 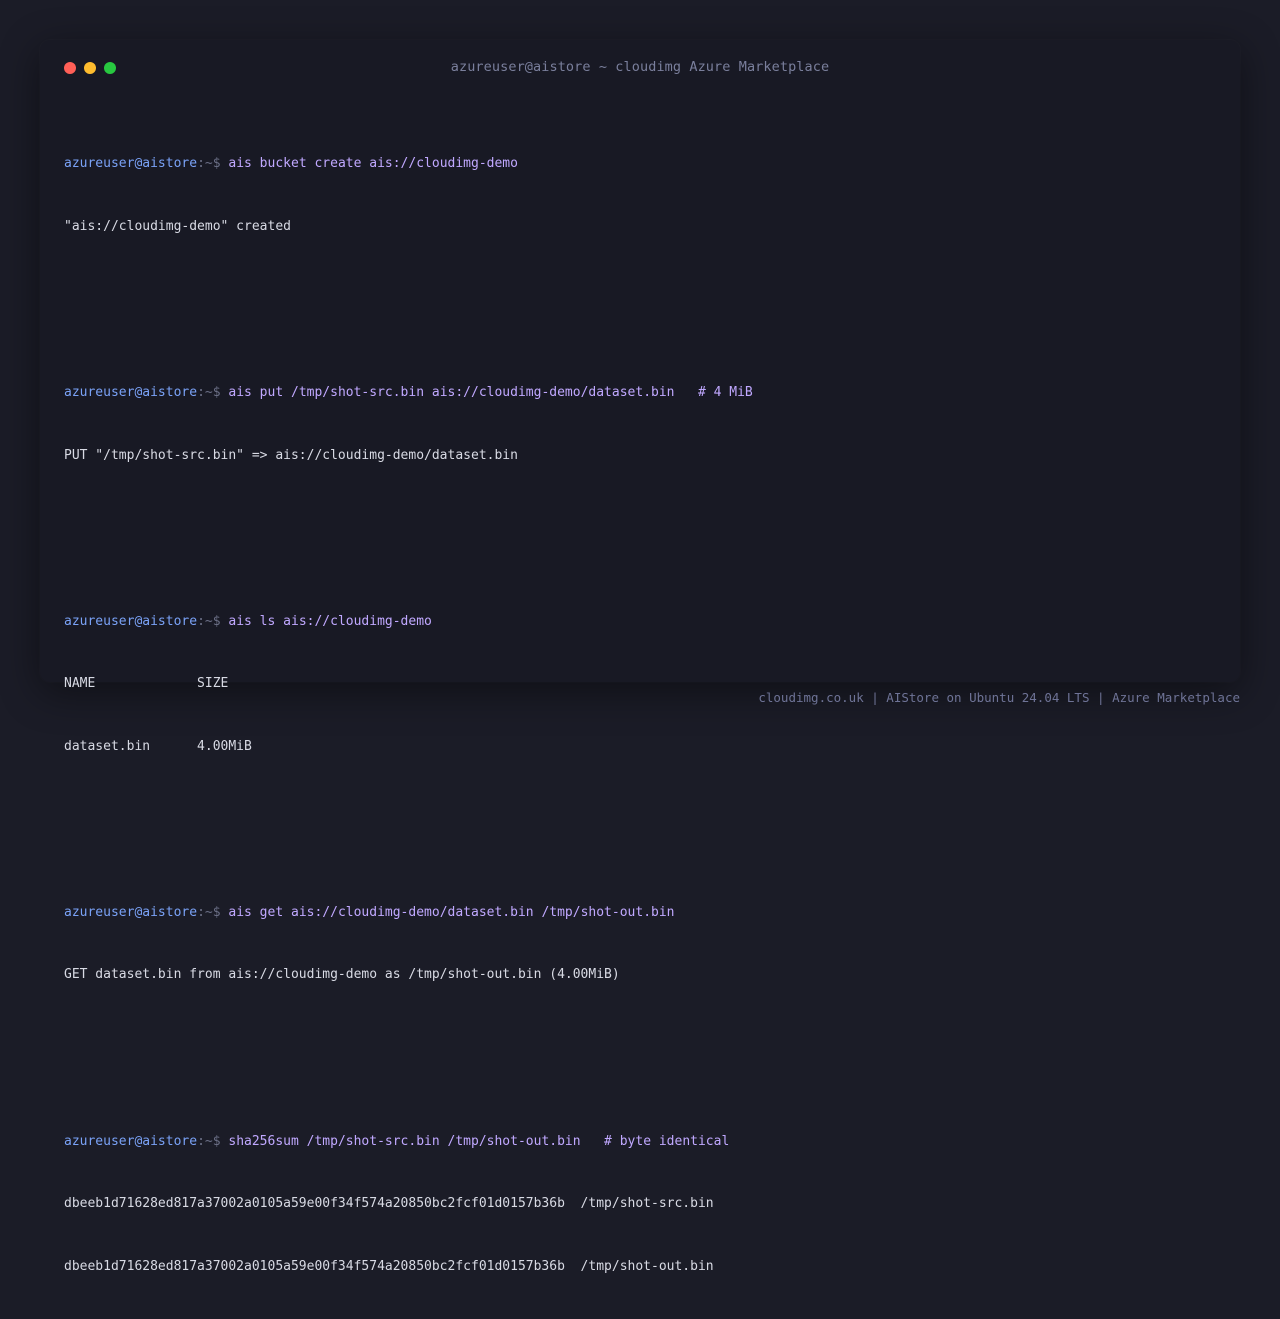 I want to click on command-text: ais bucket create ais://cloudimg-demo, so click(x=373, y=164).